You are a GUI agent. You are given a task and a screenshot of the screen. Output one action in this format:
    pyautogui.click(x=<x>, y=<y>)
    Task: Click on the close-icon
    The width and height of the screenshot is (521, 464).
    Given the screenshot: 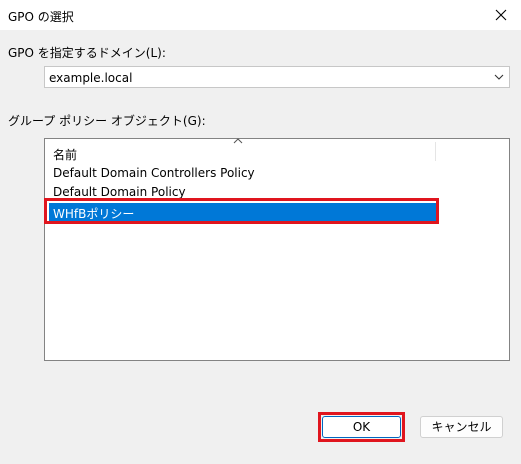 What is the action you would take?
    pyautogui.click(x=501, y=15)
    